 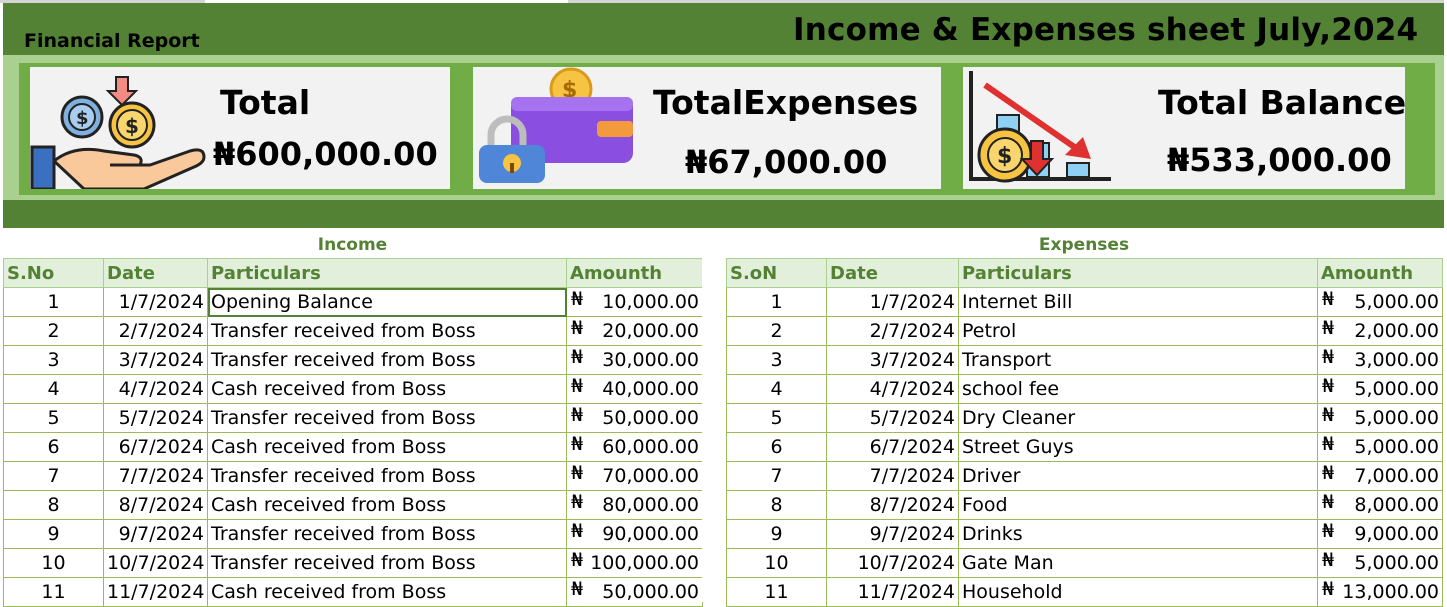 What do you see at coordinates (892, 418) in the screenshot?
I see `expenses-row-date: 5/7/2024` at bounding box center [892, 418].